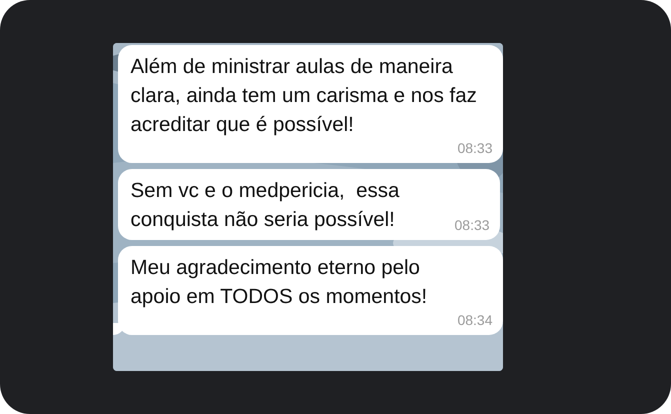  What do you see at coordinates (265, 205) in the screenshot?
I see `message-text: Sem vc e o medpericia, essa conquista não seria possível!` at bounding box center [265, 205].